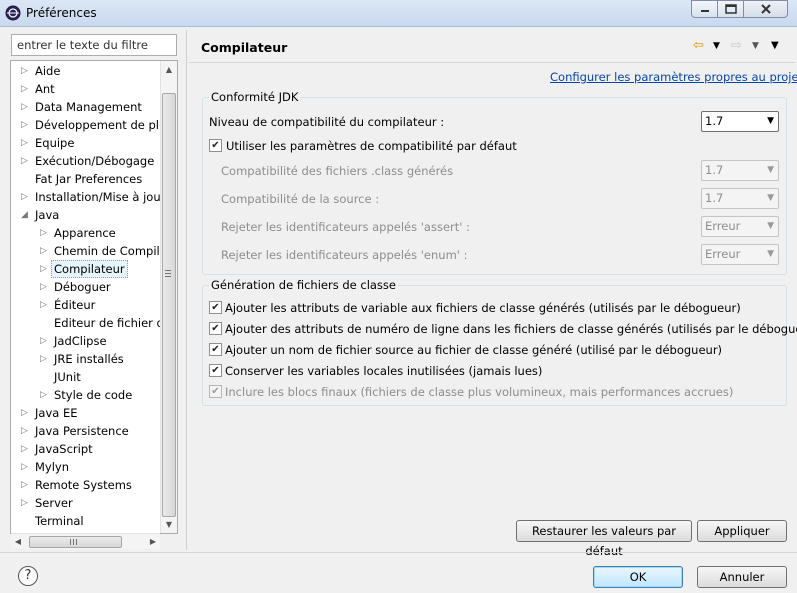 This screenshot has height=593, width=797. I want to click on maximize-button, so click(730, 9).